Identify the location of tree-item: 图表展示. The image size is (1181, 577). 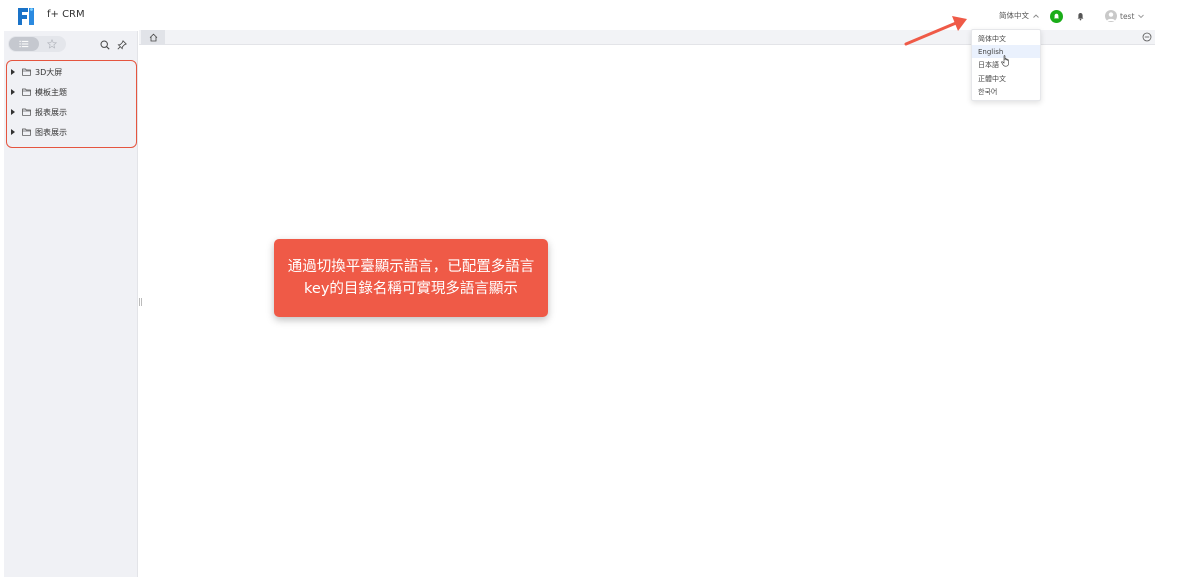
(39, 132).